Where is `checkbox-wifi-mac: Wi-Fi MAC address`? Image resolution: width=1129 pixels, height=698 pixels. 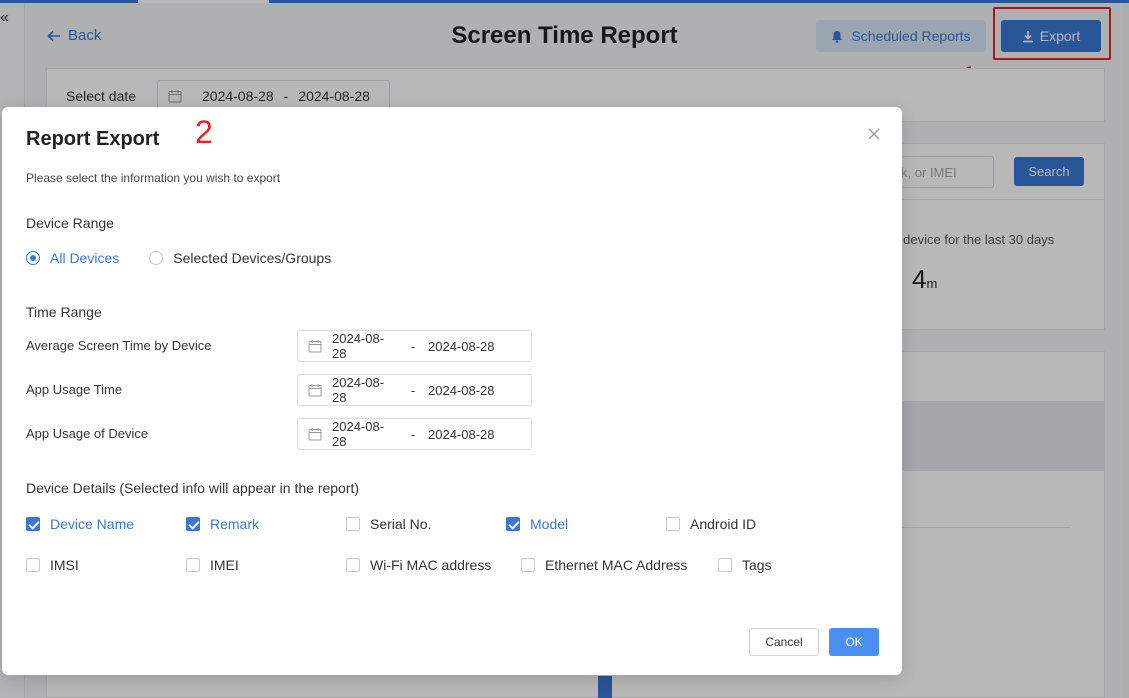 checkbox-wifi-mac: Wi-Fi MAC address is located at coordinates (418, 565).